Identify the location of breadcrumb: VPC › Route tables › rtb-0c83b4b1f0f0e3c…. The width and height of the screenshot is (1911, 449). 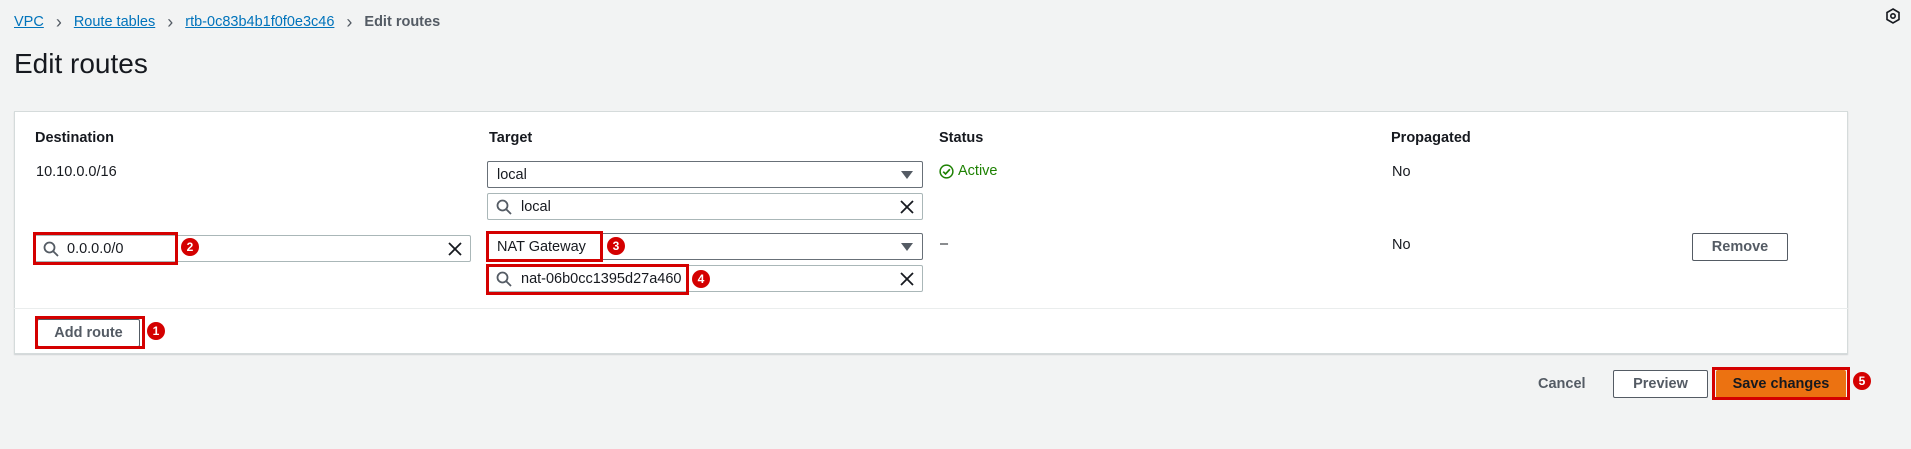
(227, 22).